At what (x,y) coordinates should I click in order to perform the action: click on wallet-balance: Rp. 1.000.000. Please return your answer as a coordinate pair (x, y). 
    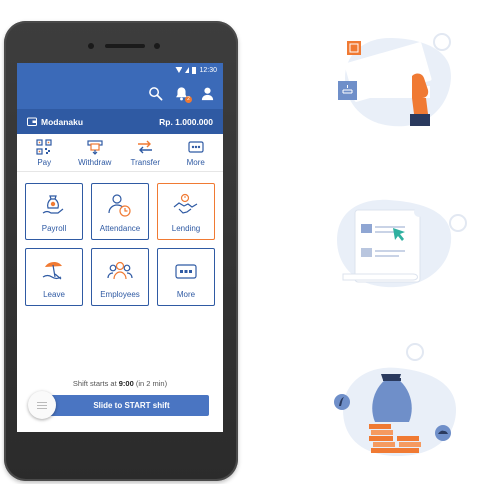
    Looking at the image, I should click on (186, 121).